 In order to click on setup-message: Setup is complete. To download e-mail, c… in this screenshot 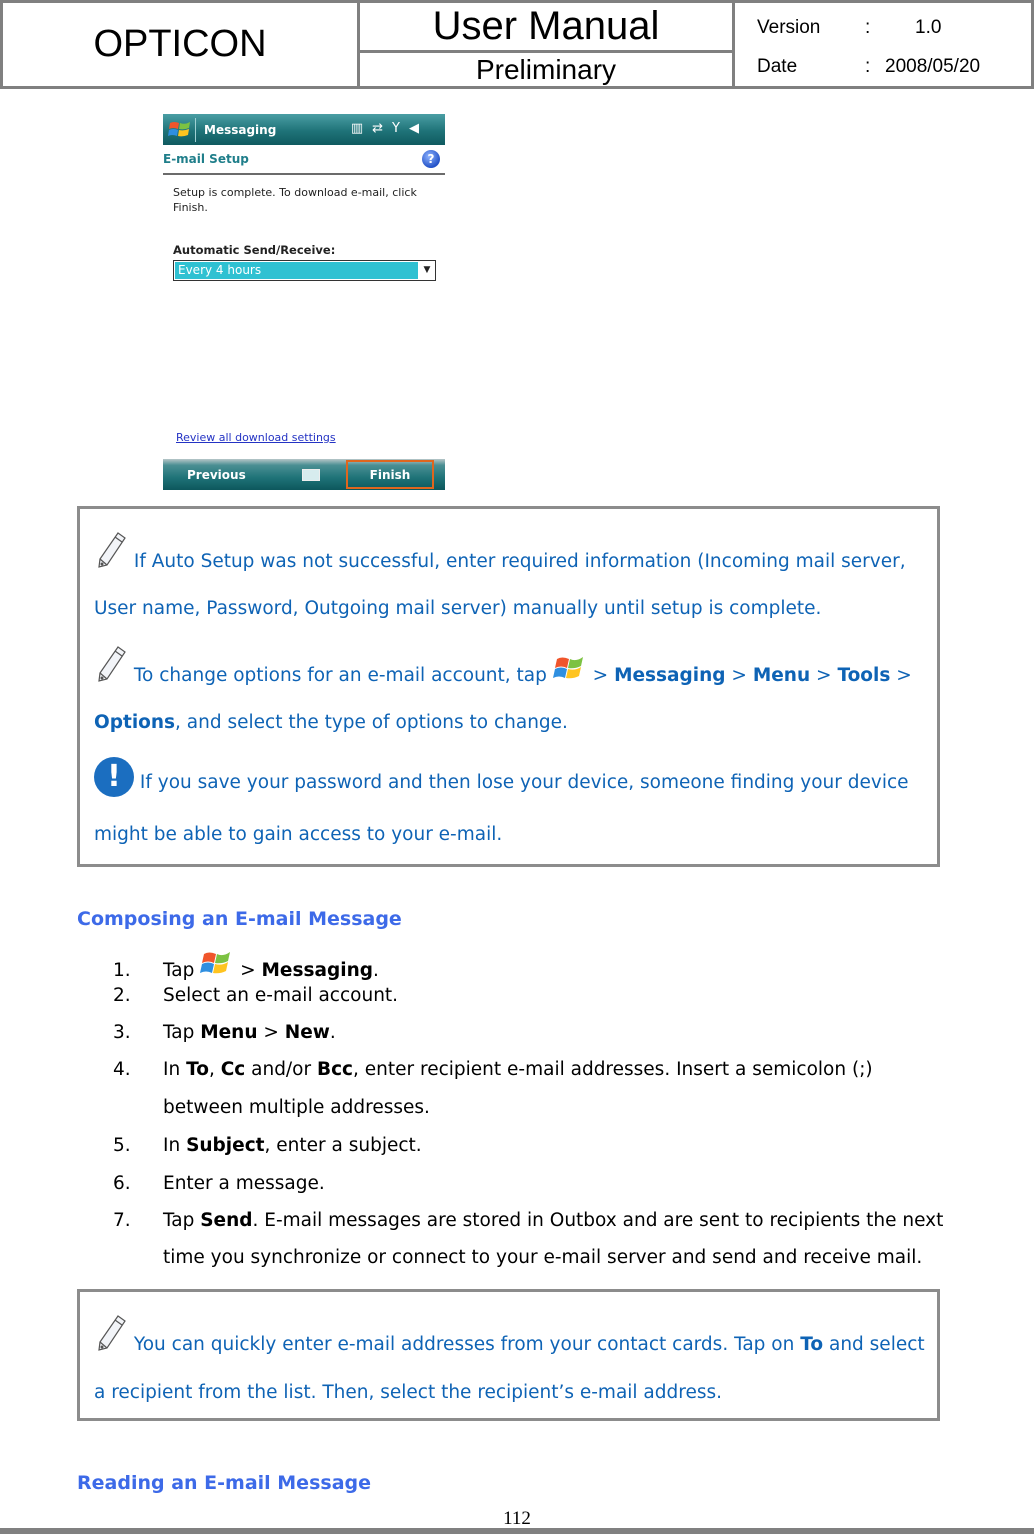, I will do `click(295, 200)`.